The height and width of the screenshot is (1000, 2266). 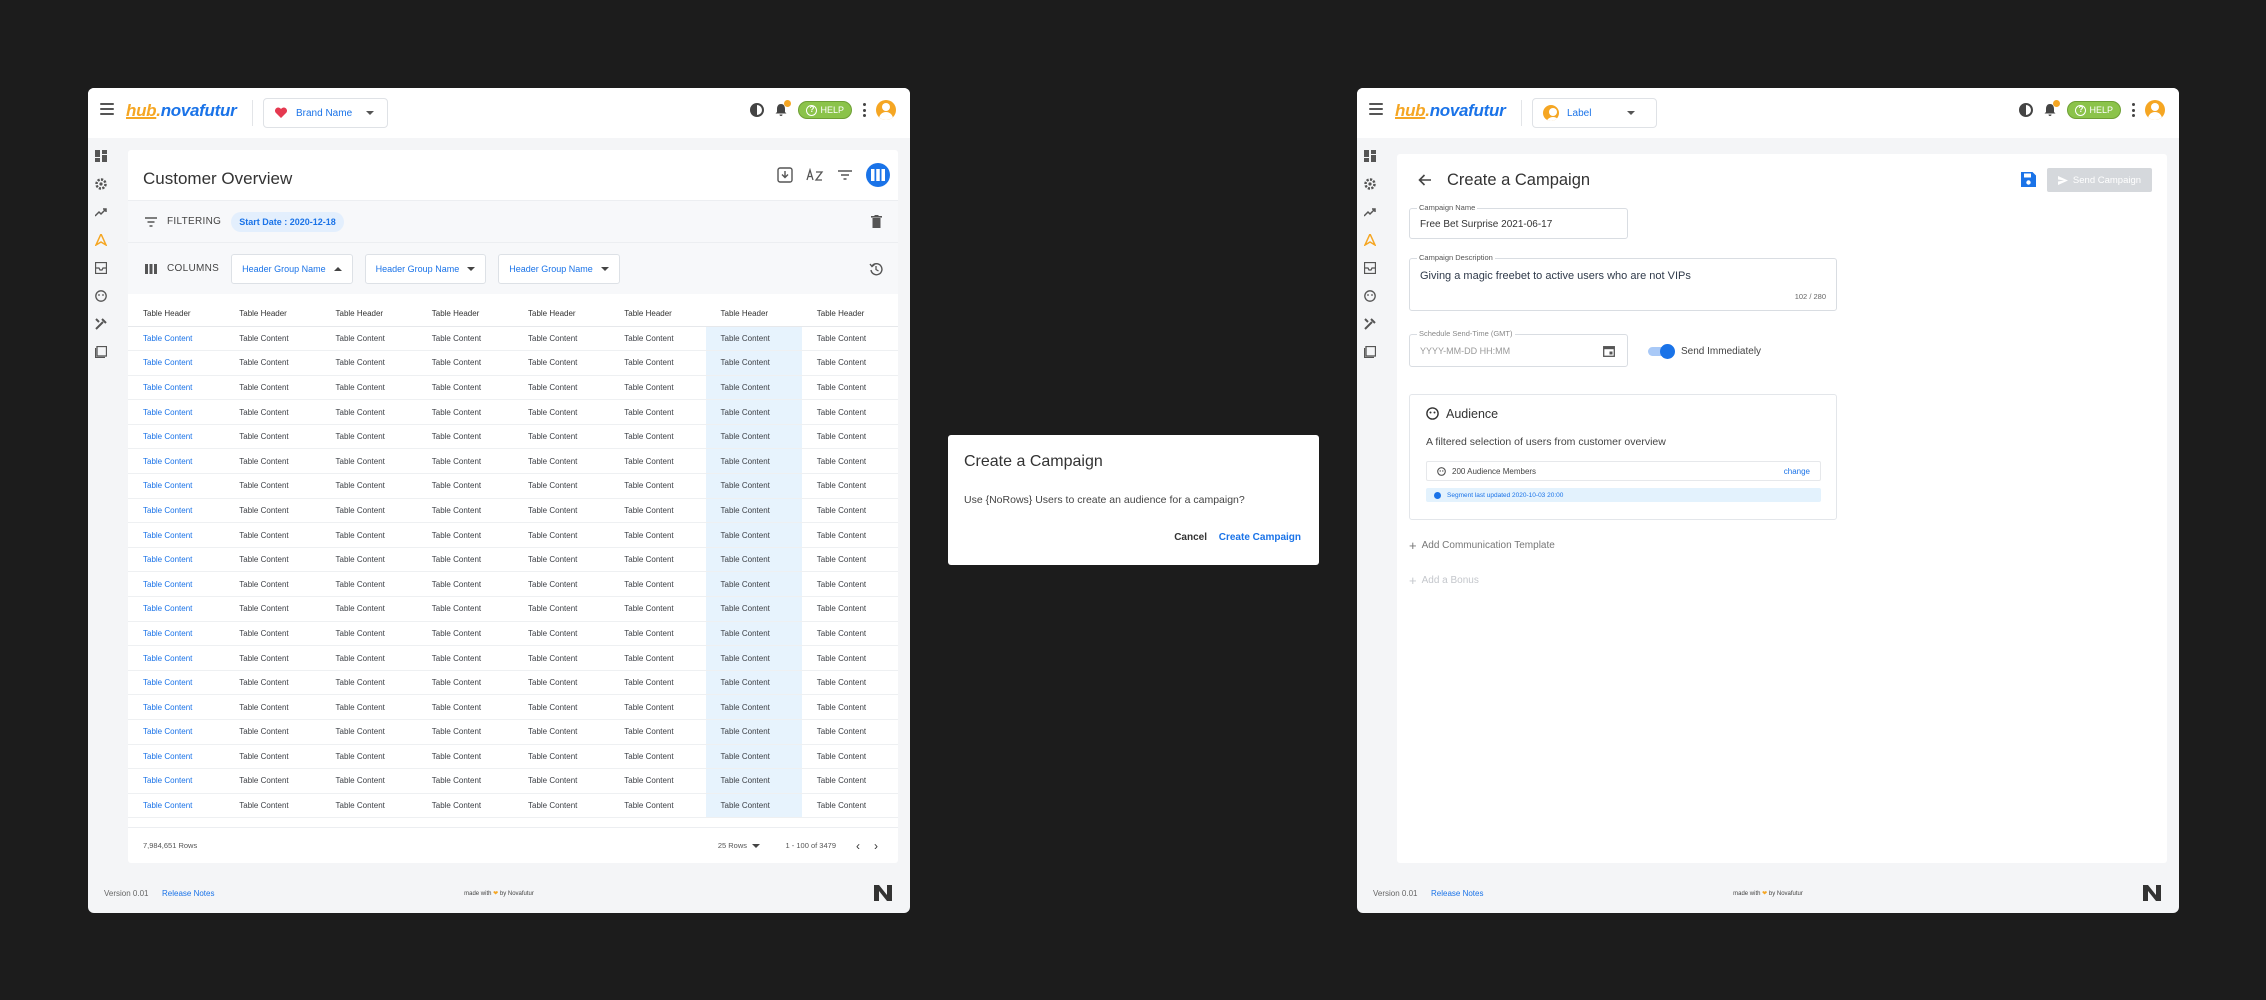 I want to click on back-arrow-icon, so click(x=1425, y=180).